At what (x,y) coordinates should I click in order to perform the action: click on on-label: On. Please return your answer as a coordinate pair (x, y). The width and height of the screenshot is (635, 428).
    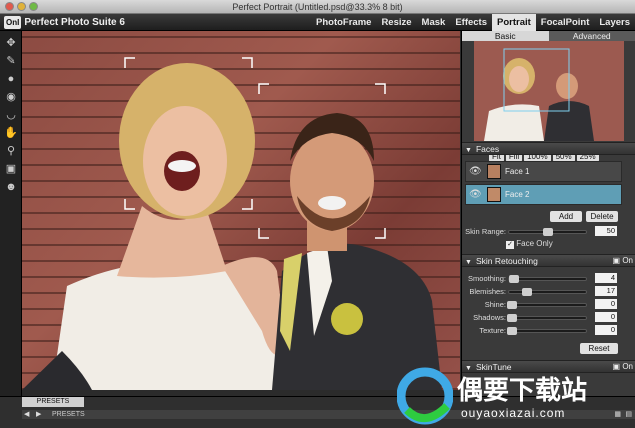
    Looking at the image, I should click on (627, 260).